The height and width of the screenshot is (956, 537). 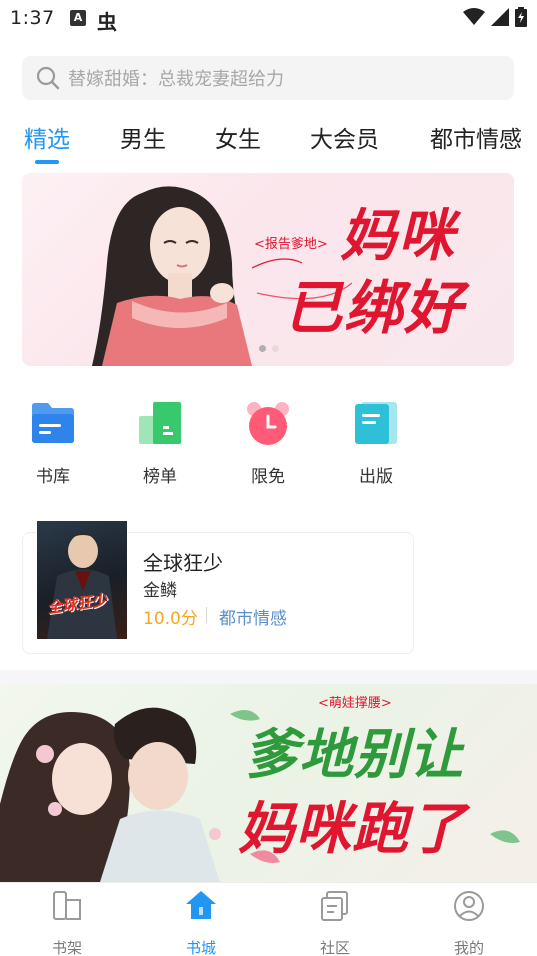 I want to click on tab-female: 女生, so click(x=238, y=137).